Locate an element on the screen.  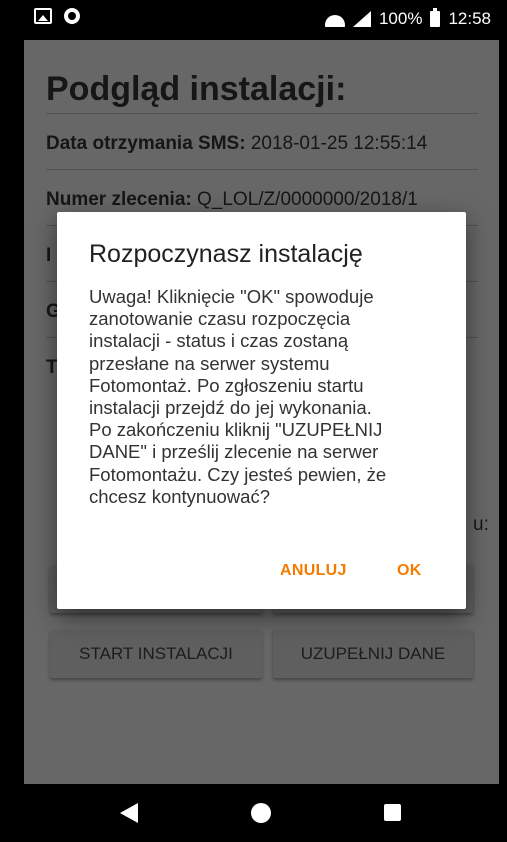
signal-icon is located at coordinates (361, 19).